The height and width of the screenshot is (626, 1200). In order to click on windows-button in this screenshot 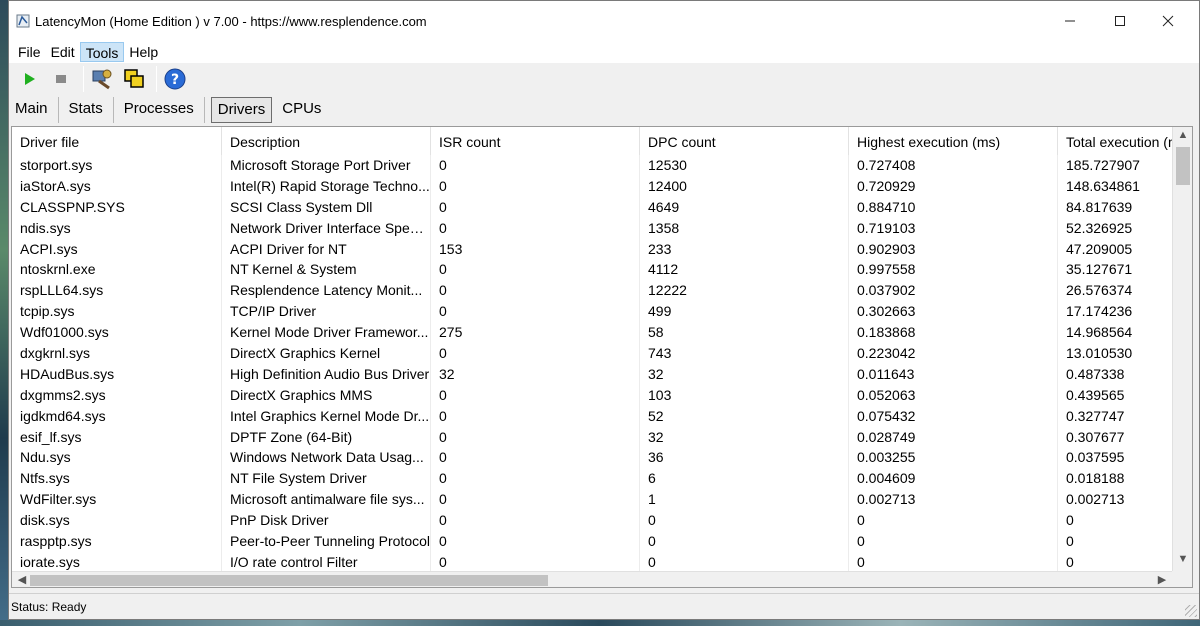, I will do `click(134, 79)`.